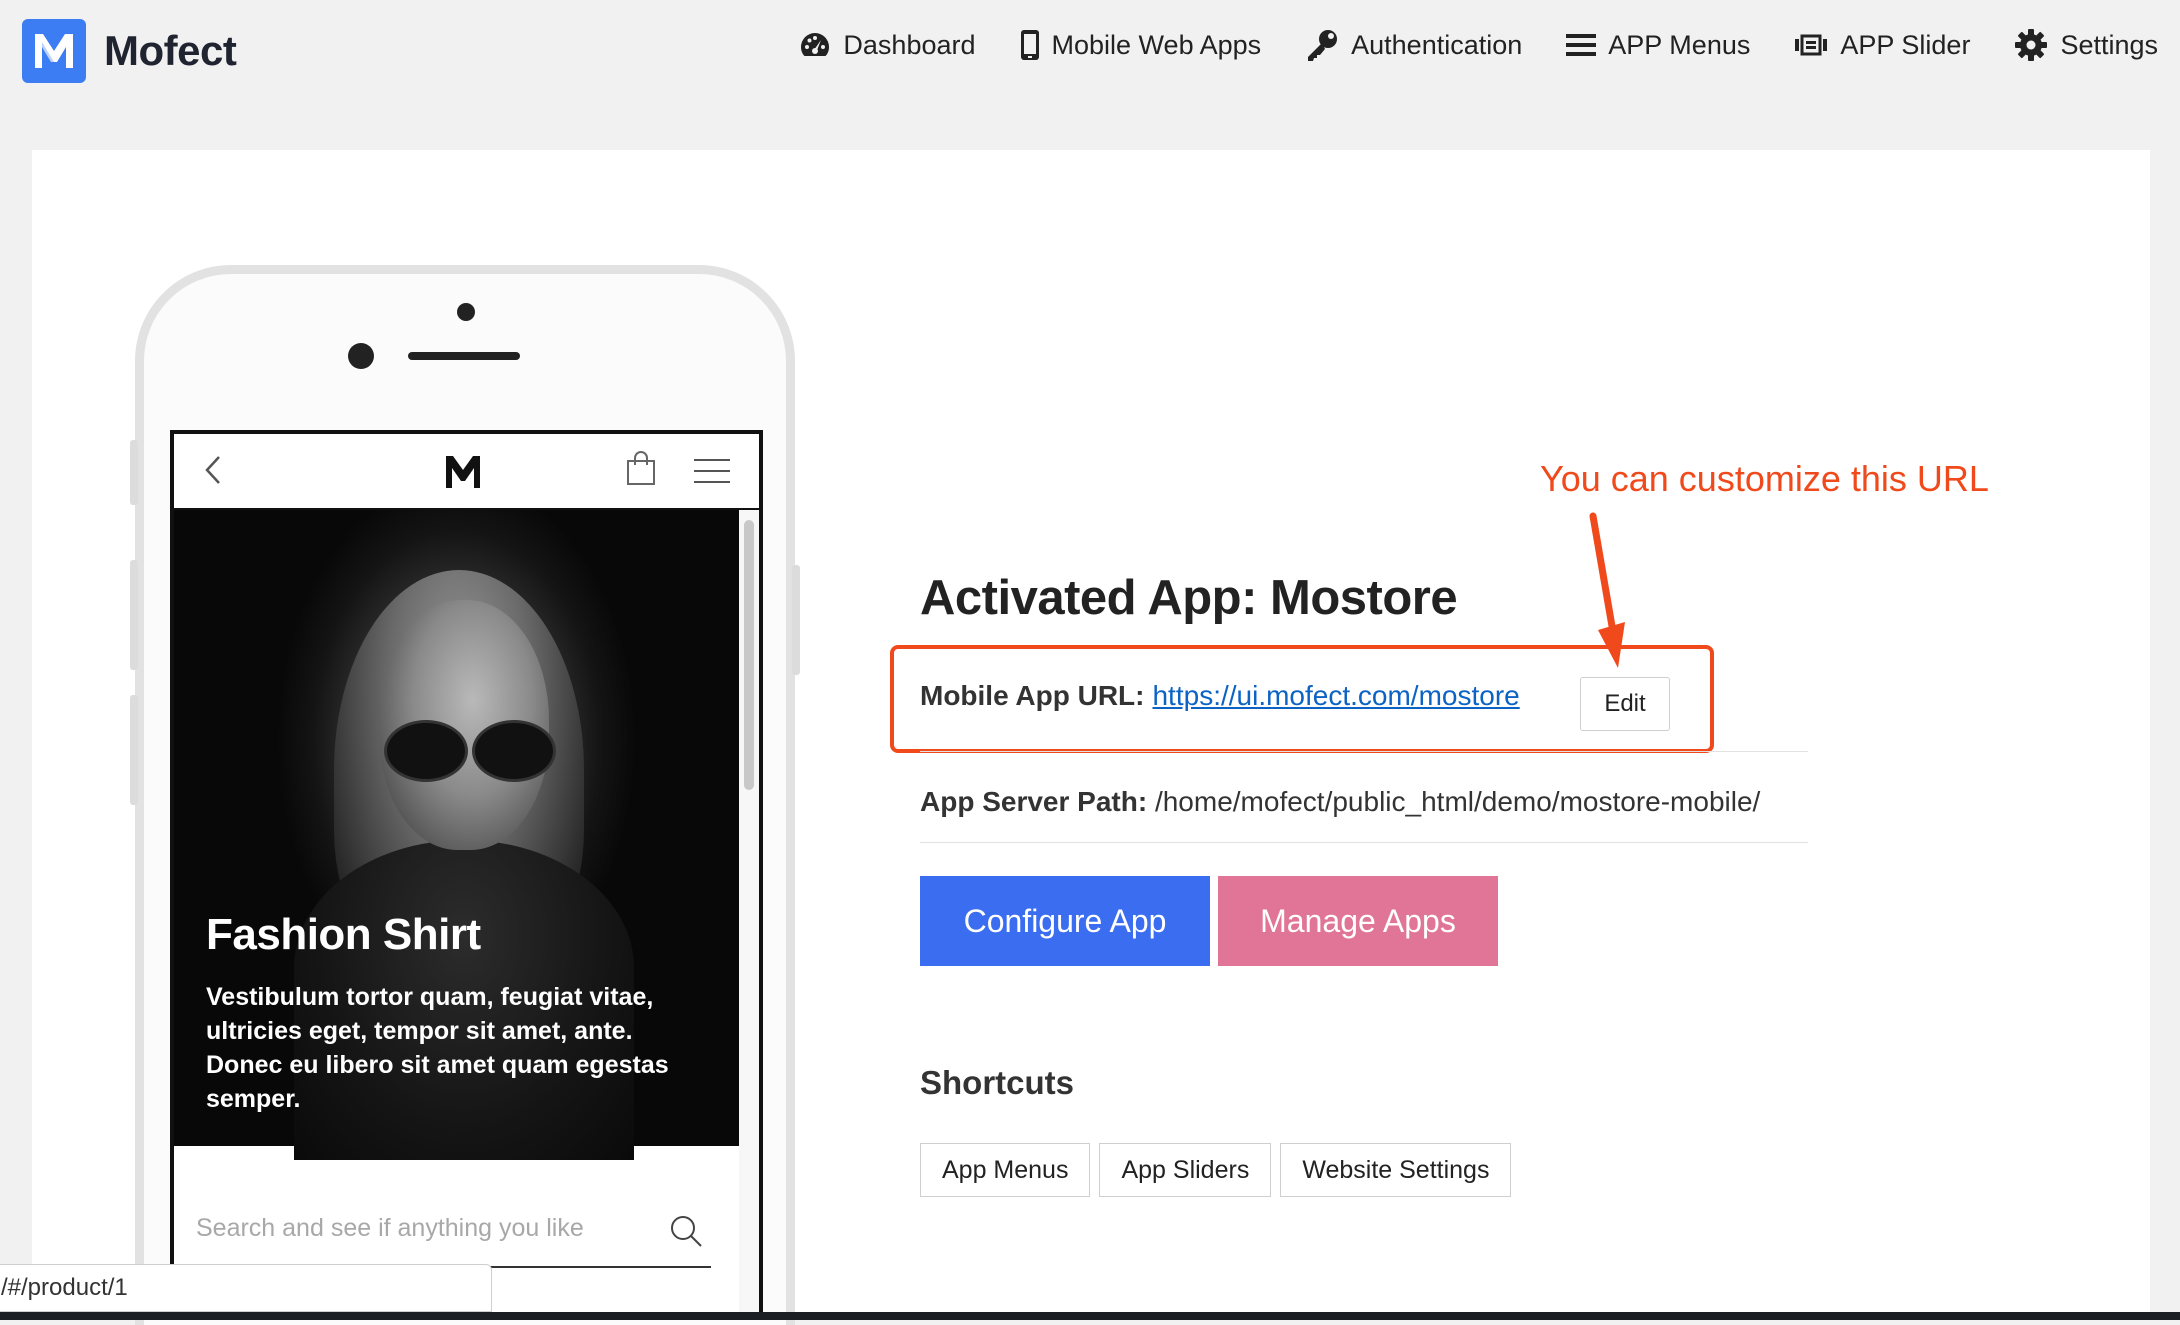 This screenshot has height=1325, width=2180. What do you see at coordinates (1905, 44) in the screenshot?
I see `nav-label: APP Slider` at bounding box center [1905, 44].